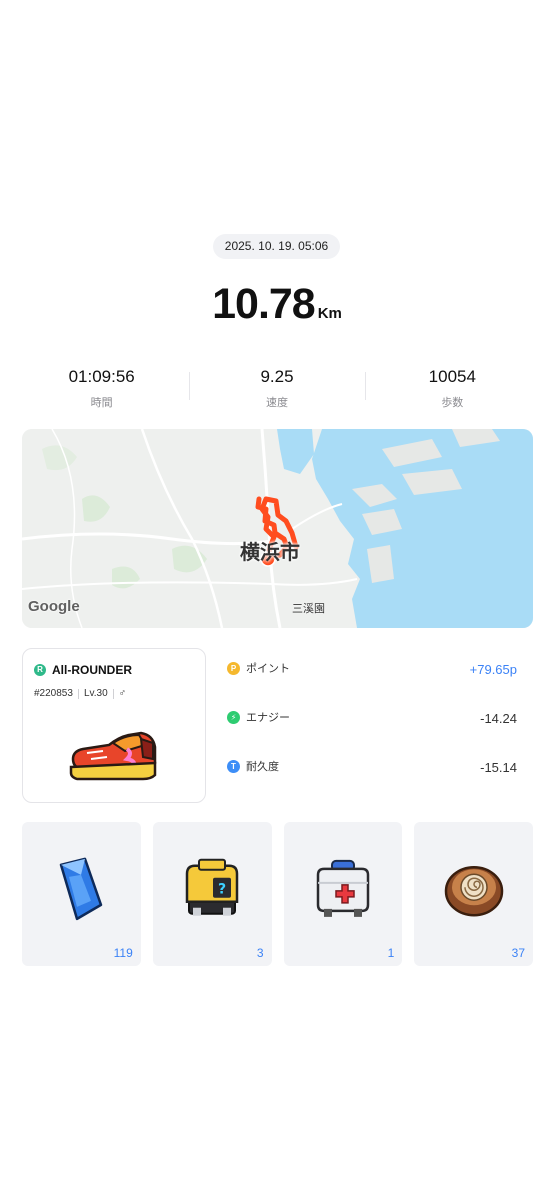 This screenshot has width=554, height=1200. What do you see at coordinates (391, 953) in the screenshot?
I see `item-first-aid-count: 1` at bounding box center [391, 953].